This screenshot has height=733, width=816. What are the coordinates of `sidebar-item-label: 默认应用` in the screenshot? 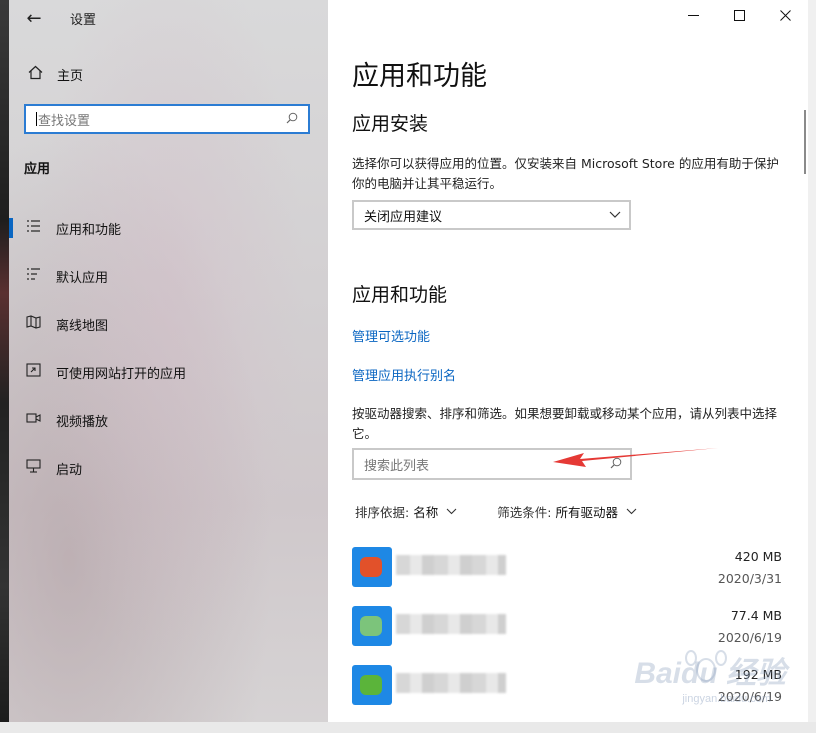 It's located at (82, 278).